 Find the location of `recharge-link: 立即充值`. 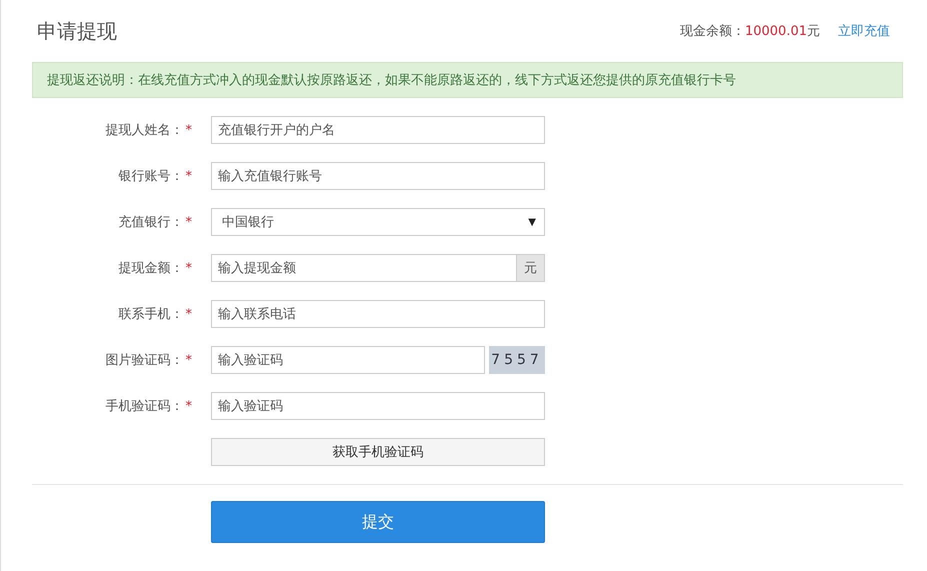

recharge-link: 立即充值 is located at coordinates (864, 31).